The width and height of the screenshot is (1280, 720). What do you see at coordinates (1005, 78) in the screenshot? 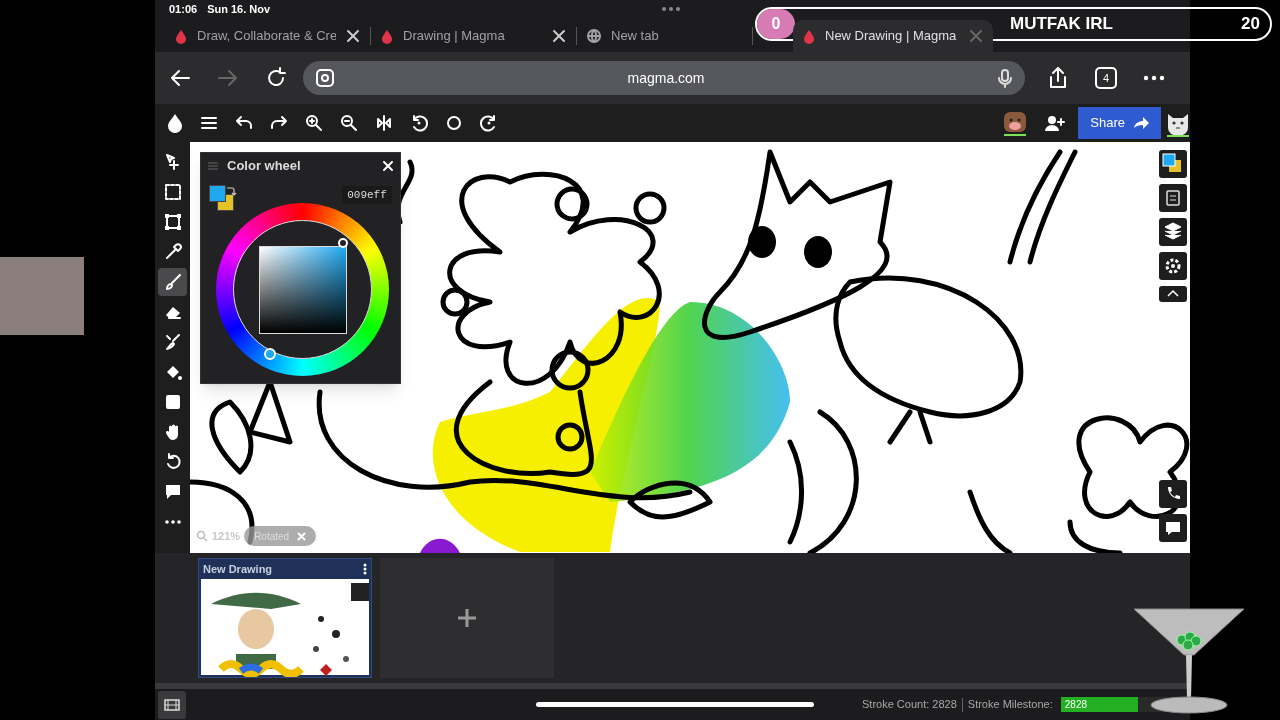
I see `microphone-icon` at bounding box center [1005, 78].